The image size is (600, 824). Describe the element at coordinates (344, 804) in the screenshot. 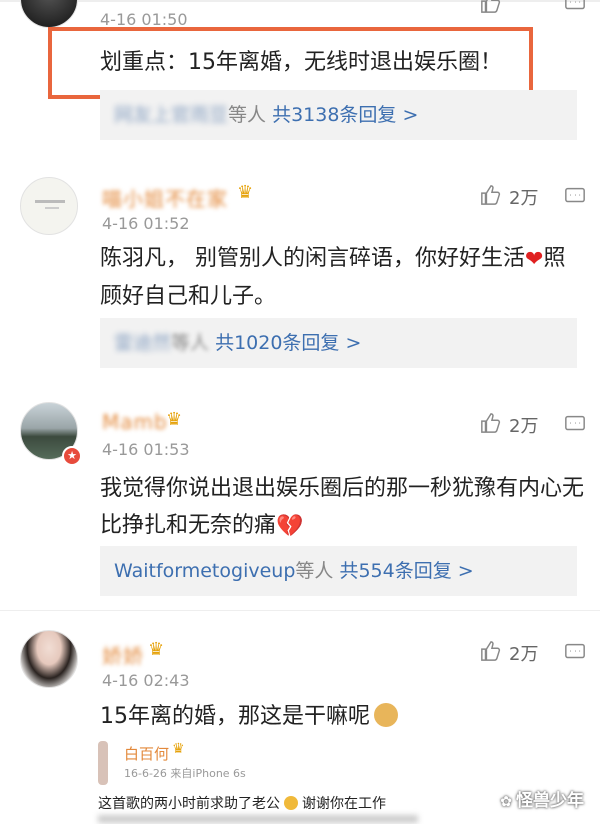

I see `quote-line: 谢谢你在工作` at that location.